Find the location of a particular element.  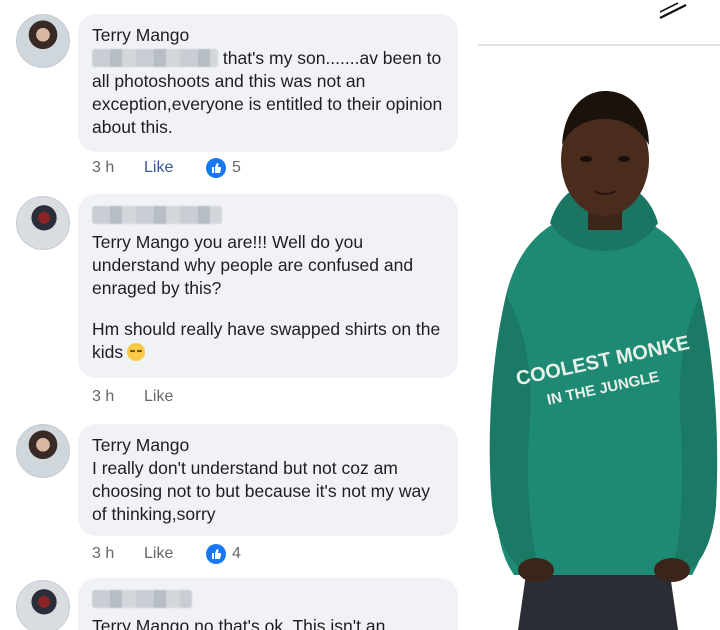

photo-top-divider is located at coordinates (599, 45).